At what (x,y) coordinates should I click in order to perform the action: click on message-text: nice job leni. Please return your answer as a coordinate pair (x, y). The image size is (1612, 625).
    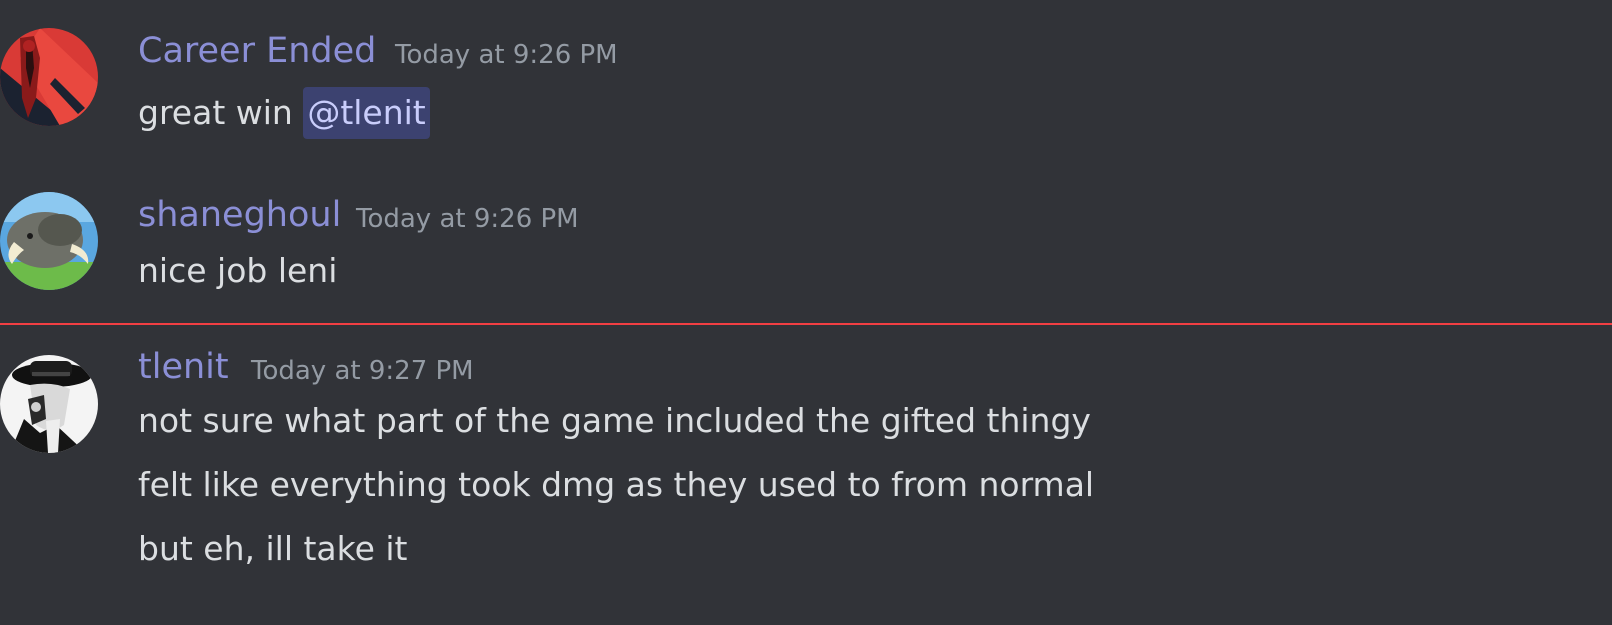
    Looking at the image, I should click on (238, 270).